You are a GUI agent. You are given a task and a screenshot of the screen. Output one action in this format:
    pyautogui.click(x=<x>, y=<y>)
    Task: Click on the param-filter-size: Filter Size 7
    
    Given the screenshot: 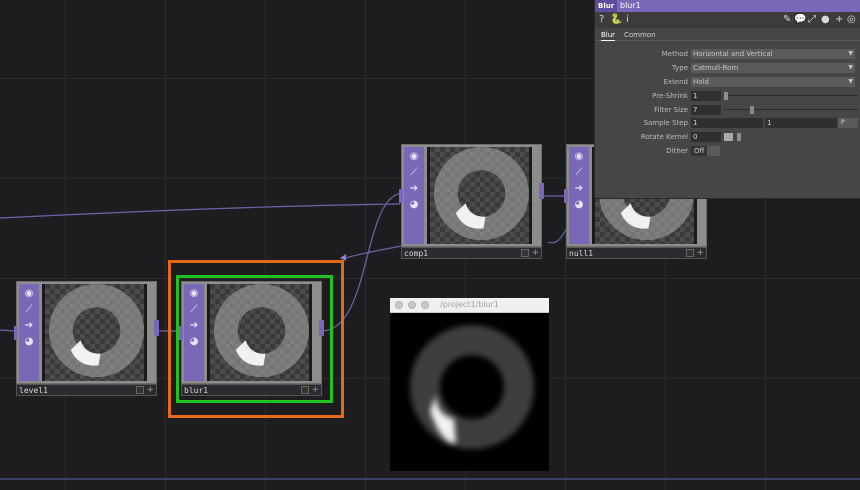 What is the action you would take?
    pyautogui.click(x=727, y=110)
    